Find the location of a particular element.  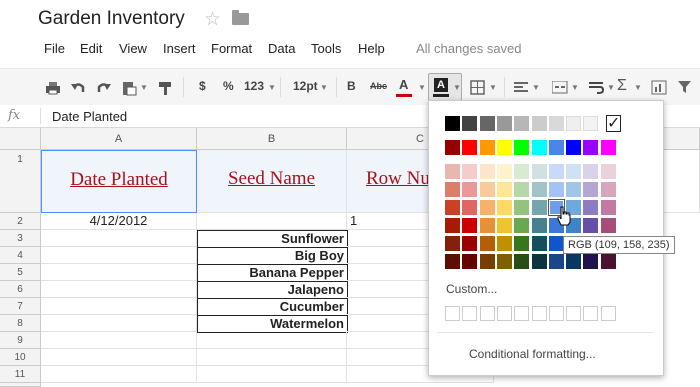

menu-view: View is located at coordinates (133, 48).